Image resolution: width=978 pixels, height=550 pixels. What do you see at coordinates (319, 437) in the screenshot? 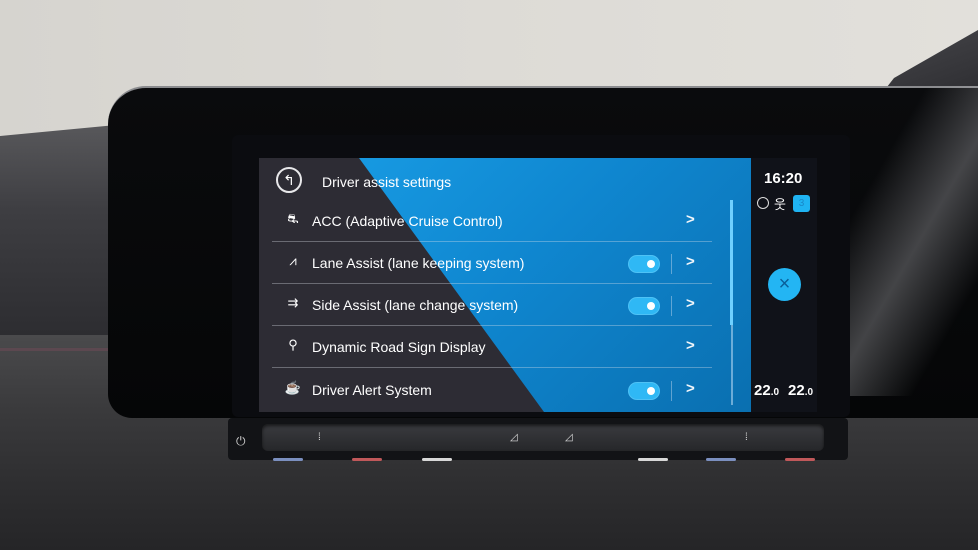
I see `temp-left-slider-icon: ⁞` at bounding box center [319, 437].